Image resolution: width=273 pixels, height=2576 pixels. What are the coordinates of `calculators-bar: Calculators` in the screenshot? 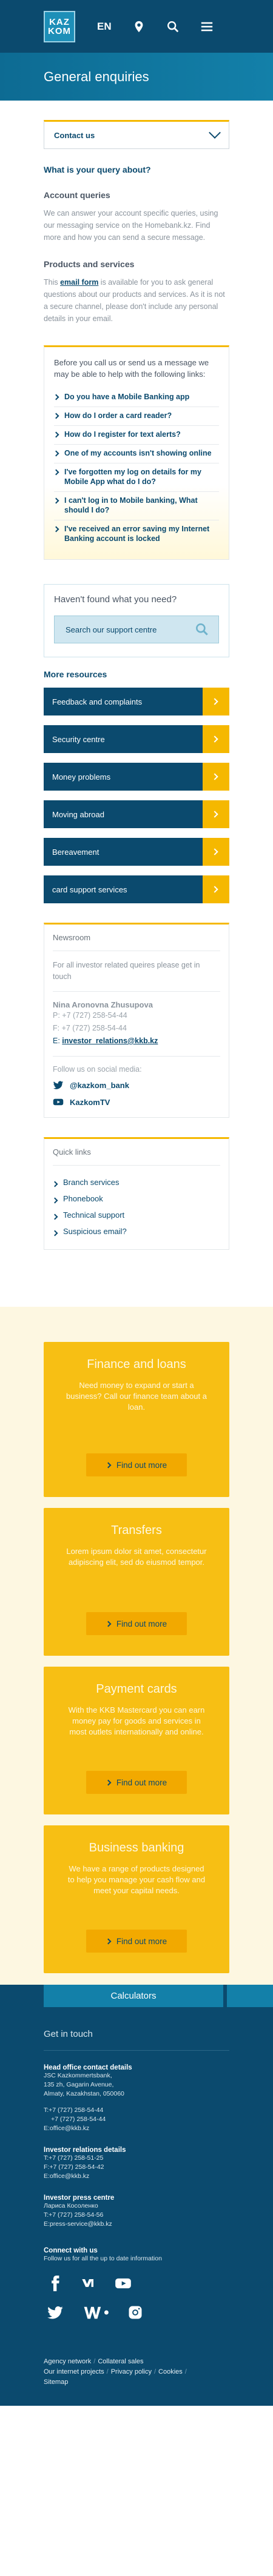 It's located at (136, 1996).